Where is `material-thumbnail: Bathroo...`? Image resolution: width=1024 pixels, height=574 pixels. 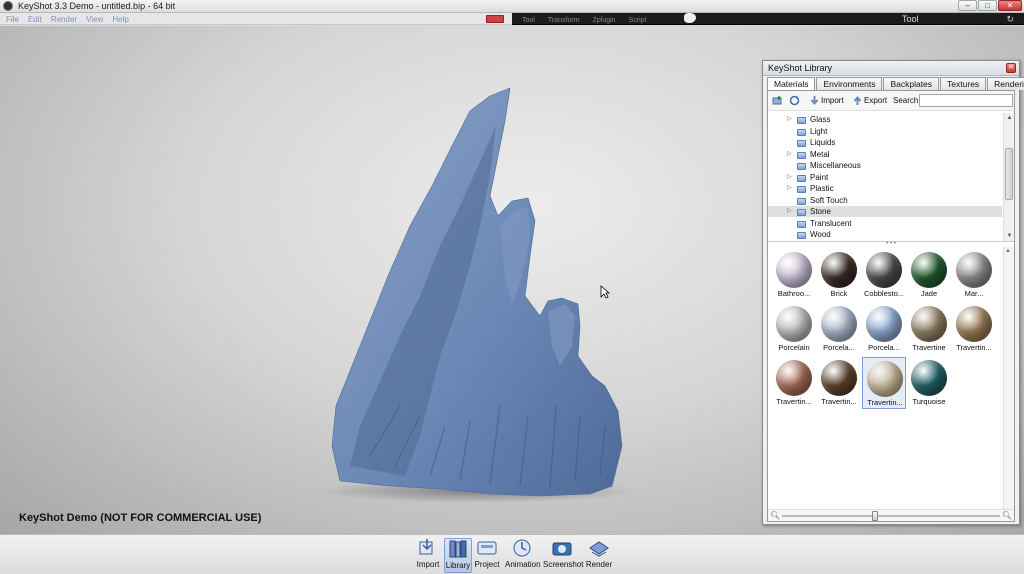 material-thumbnail: Bathroo... is located at coordinates (794, 275).